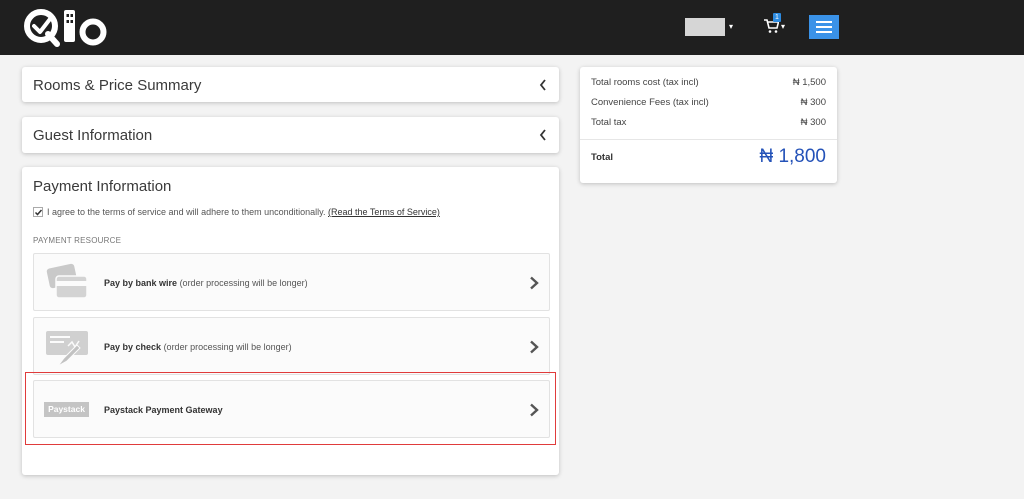 The width and height of the screenshot is (1024, 499). Describe the element at coordinates (290, 84) in the screenshot. I see `rooms-price-summary-panel: Rooms & Price Summary` at that location.